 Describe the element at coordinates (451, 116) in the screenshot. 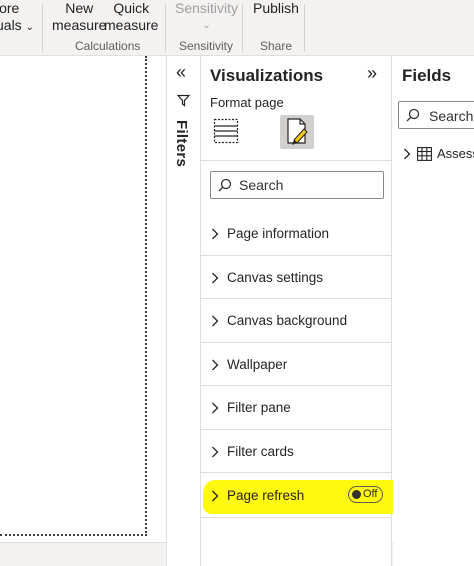

I see `fields-search-placeholder: Search` at that location.